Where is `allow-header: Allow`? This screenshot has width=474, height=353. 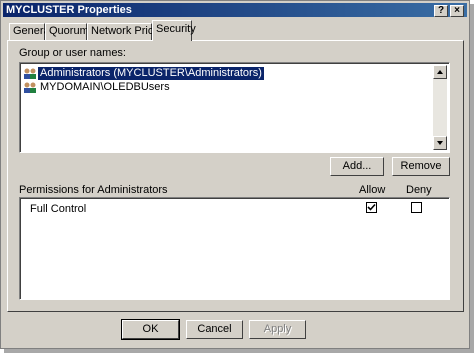 allow-header: Allow is located at coordinates (372, 190).